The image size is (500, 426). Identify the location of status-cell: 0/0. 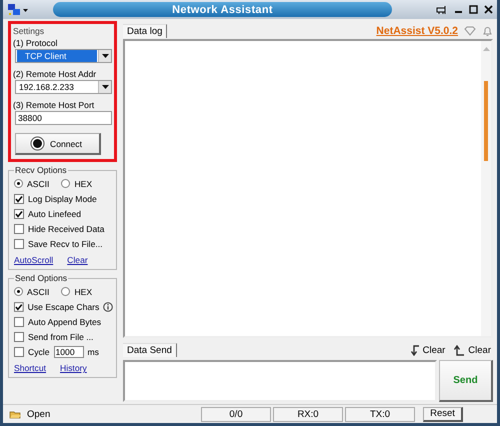
(236, 414).